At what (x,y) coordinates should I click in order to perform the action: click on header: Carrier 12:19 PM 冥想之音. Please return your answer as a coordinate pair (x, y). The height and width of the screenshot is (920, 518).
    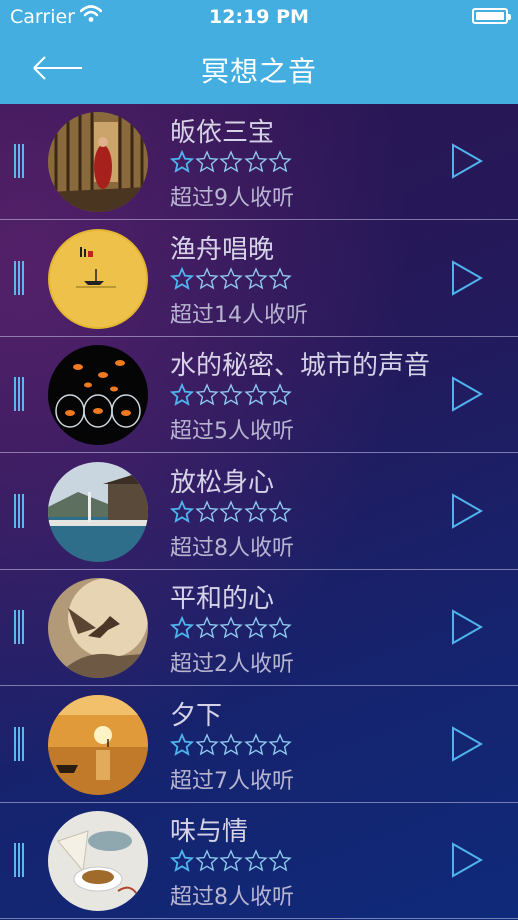
    Looking at the image, I should click on (259, 52).